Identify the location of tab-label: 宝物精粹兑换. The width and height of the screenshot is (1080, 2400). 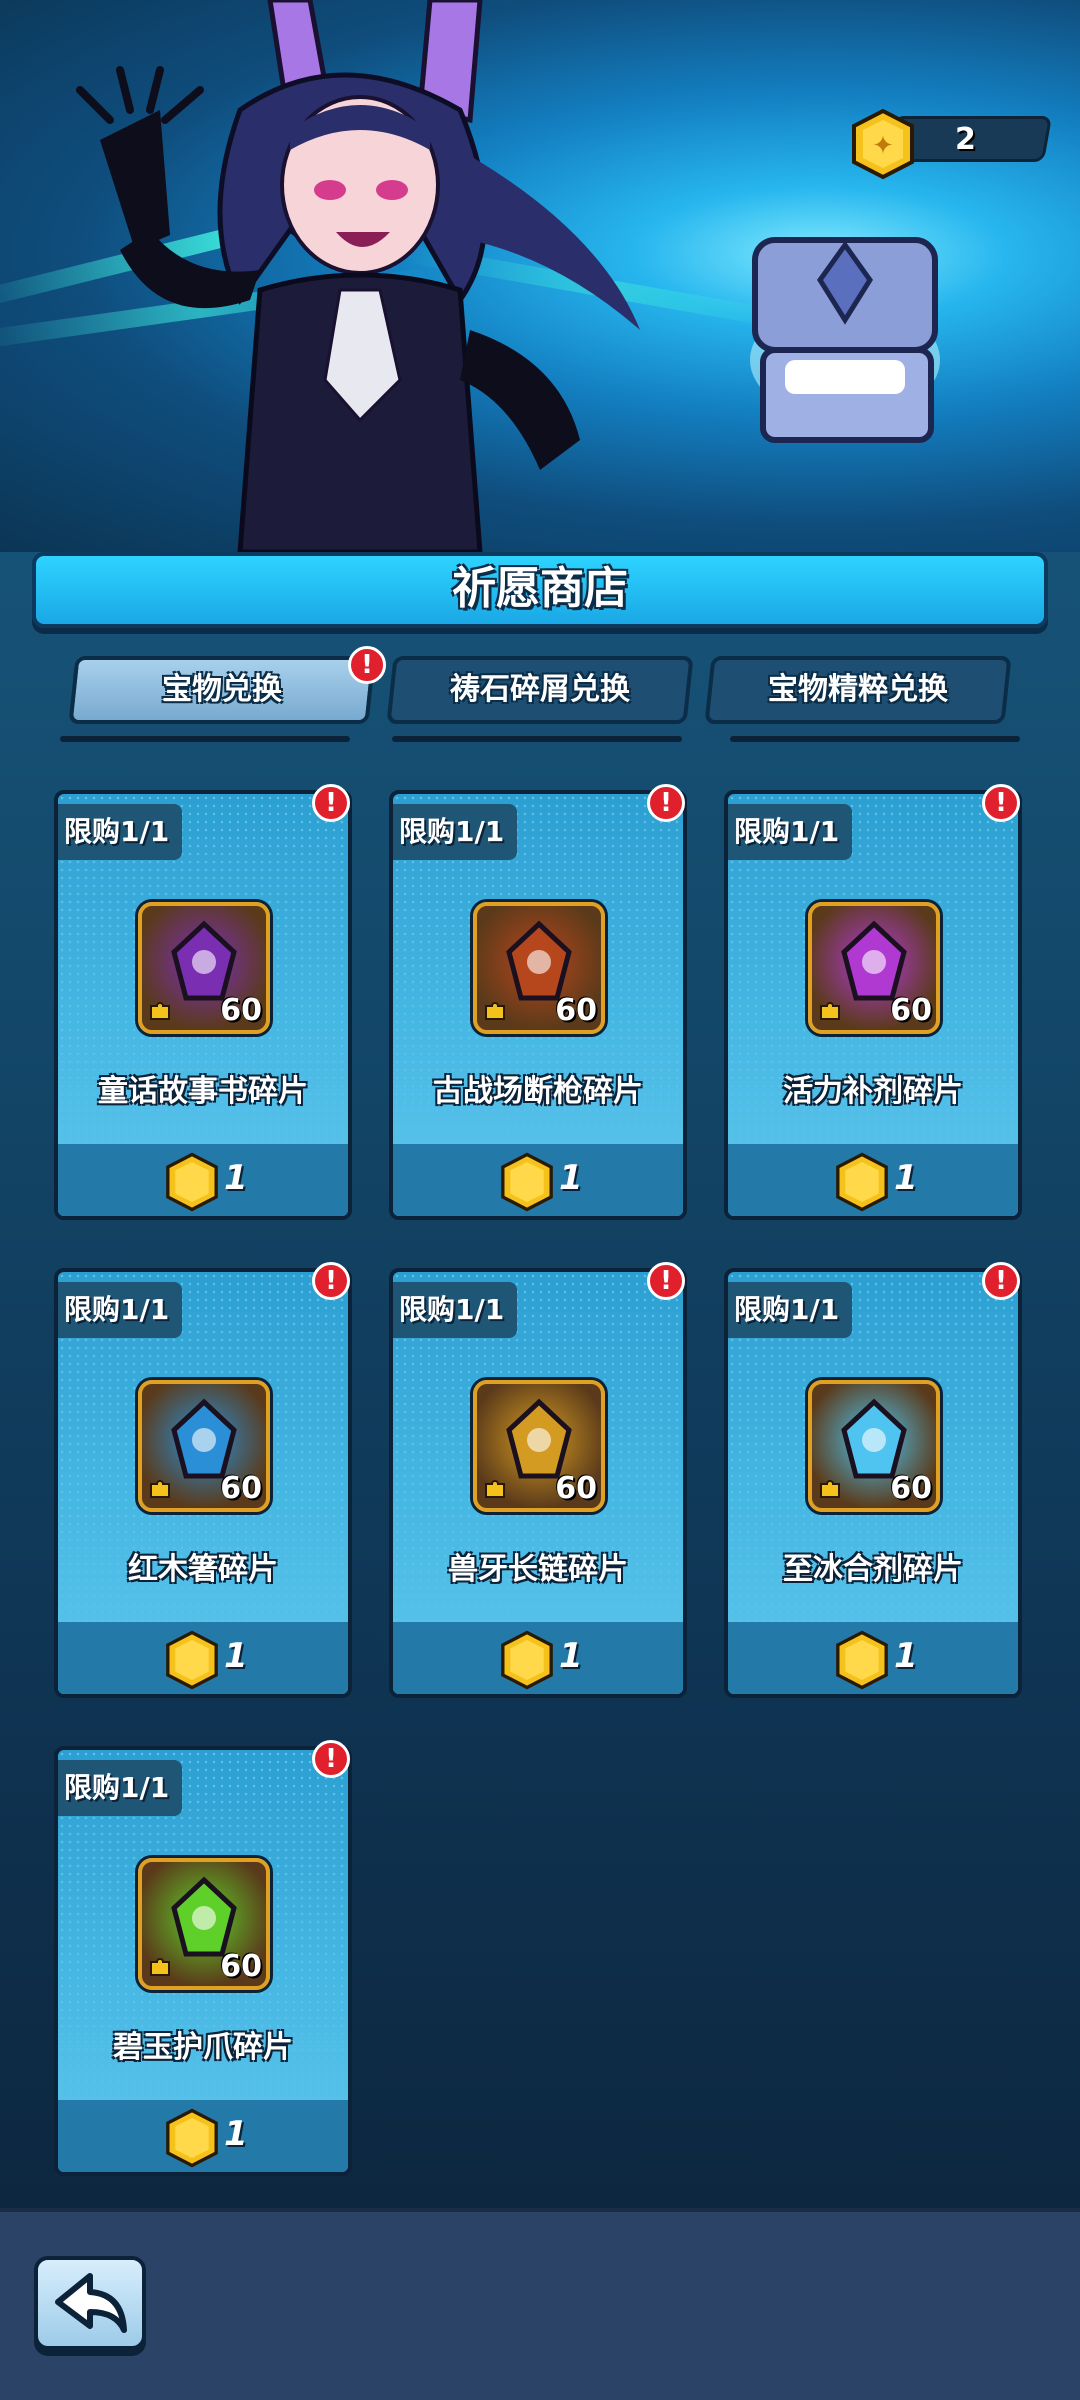
(858, 689).